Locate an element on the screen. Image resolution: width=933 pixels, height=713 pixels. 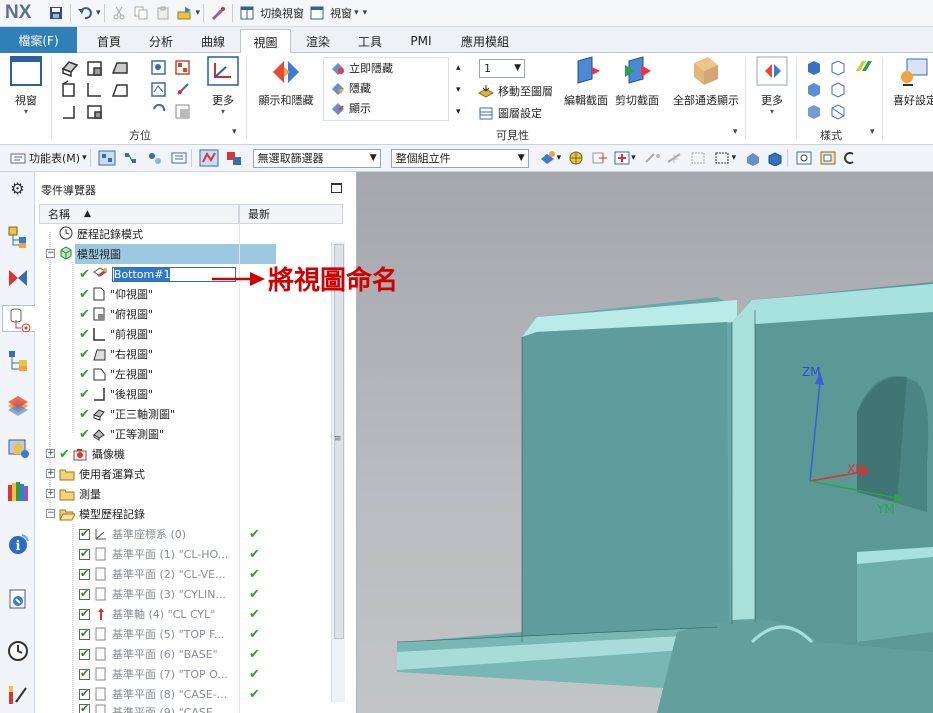
render-cube-icon is located at coordinates (775, 158).